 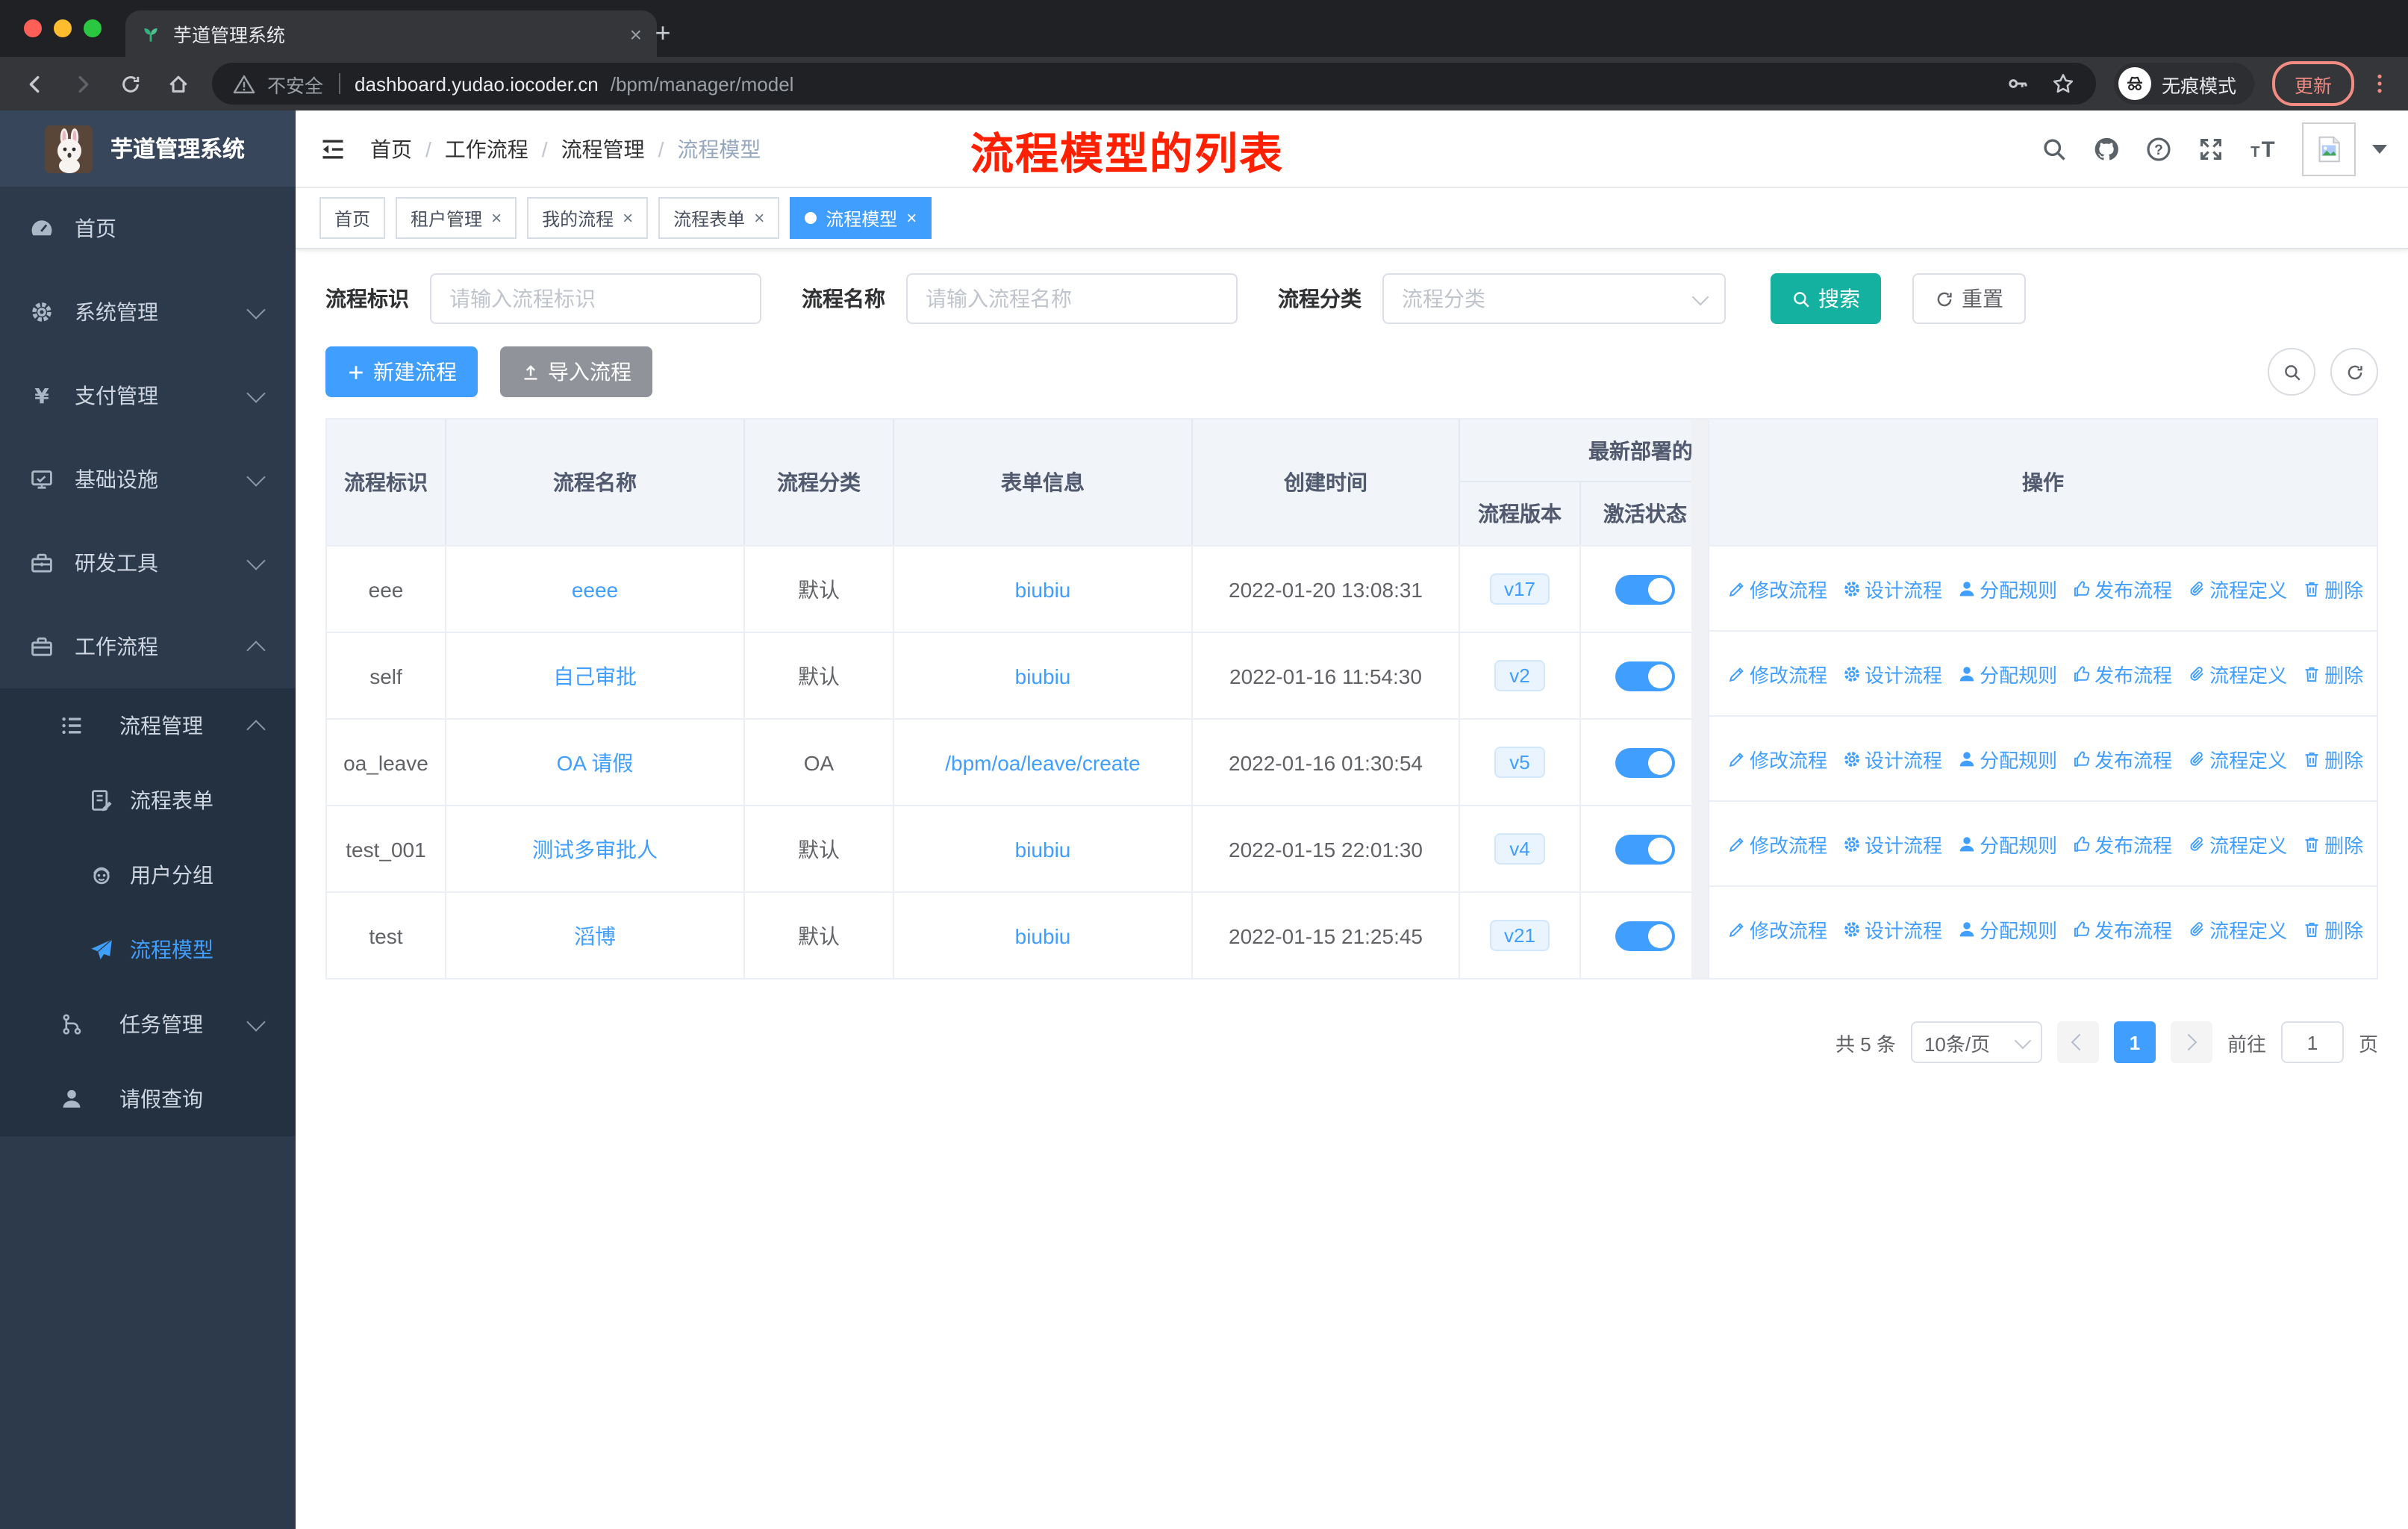 What do you see at coordinates (2379, 84) in the screenshot?
I see `browser-menu-icon` at bounding box center [2379, 84].